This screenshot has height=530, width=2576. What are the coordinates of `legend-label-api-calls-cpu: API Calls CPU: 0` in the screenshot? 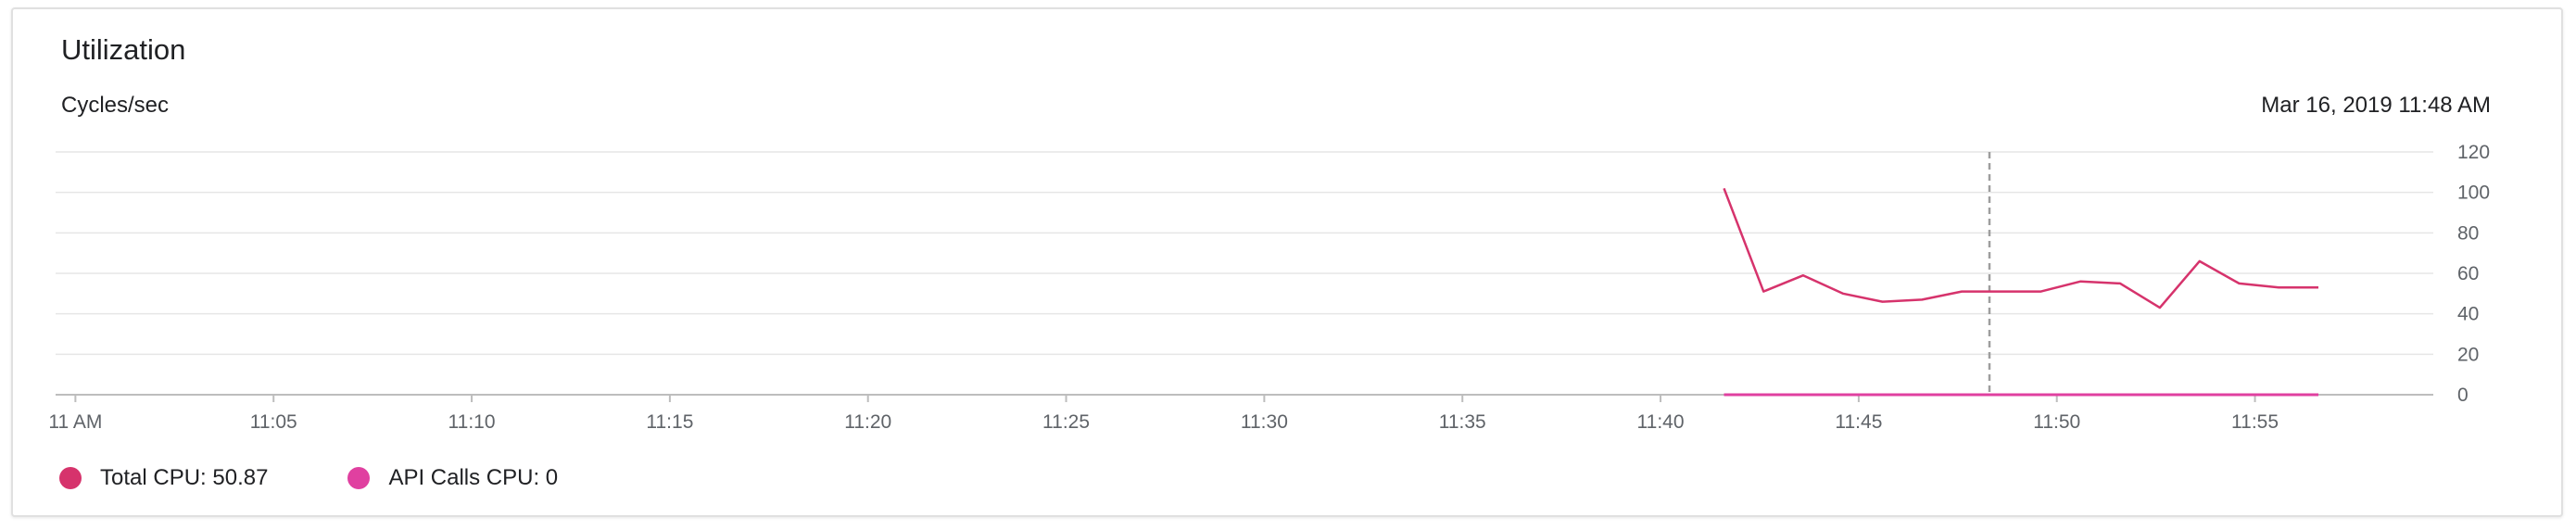 It's located at (474, 477).